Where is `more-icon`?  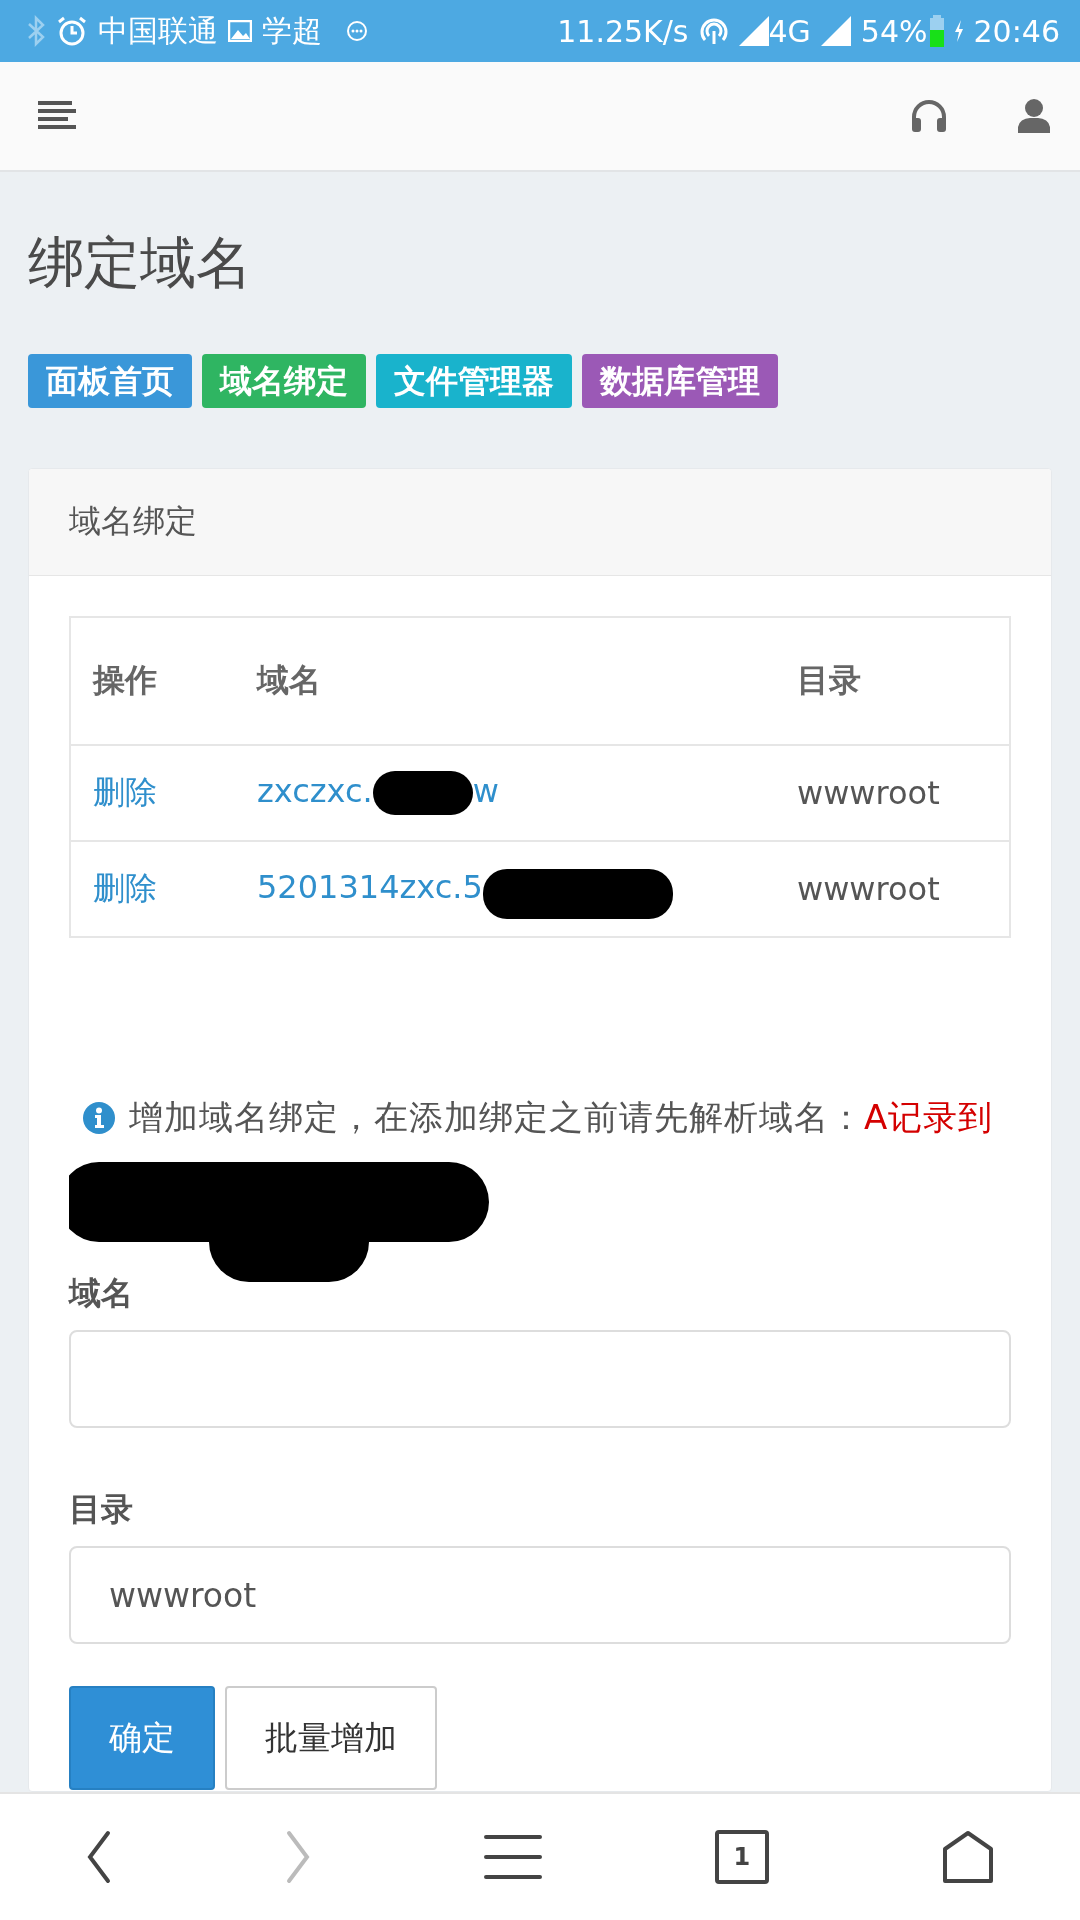 more-icon is located at coordinates (357, 31).